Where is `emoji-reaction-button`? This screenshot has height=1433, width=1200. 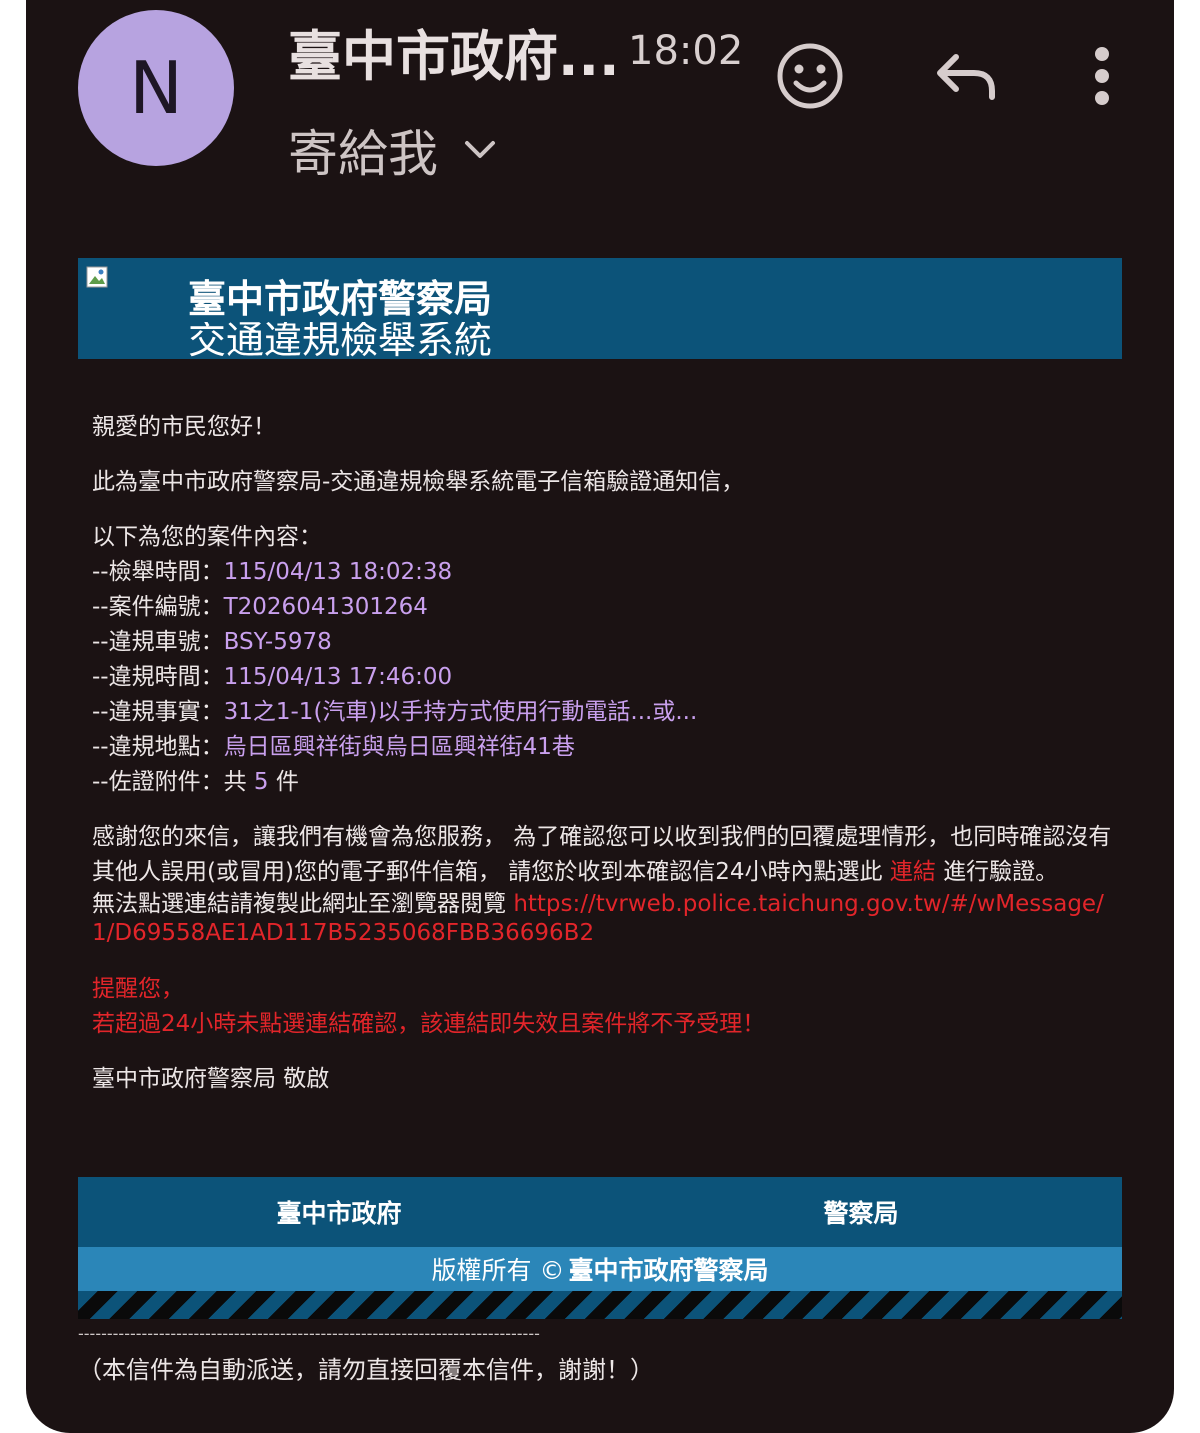 emoji-reaction-button is located at coordinates (810, 76).